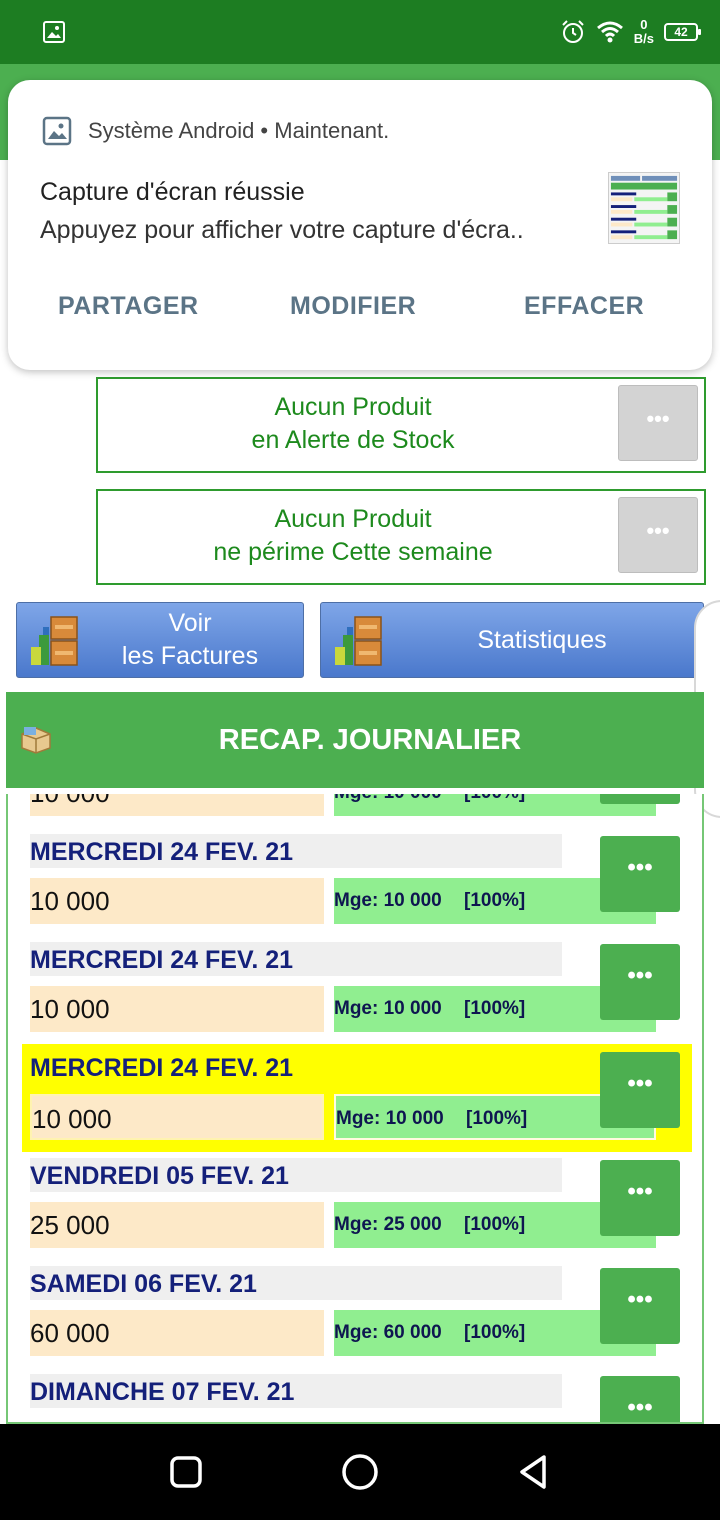 Image resolution: width=720 pixels, height=1520 pixels. I want to click on view-invoices-label: Voir les Factures, so click(190, 640).